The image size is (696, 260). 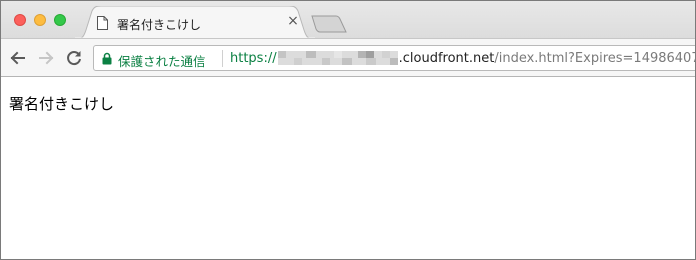 What do you see at coordinates (62, 104) in the screenshot?
I see `page-body-text: 署名付きこけし` at bounding box center [62, 104].